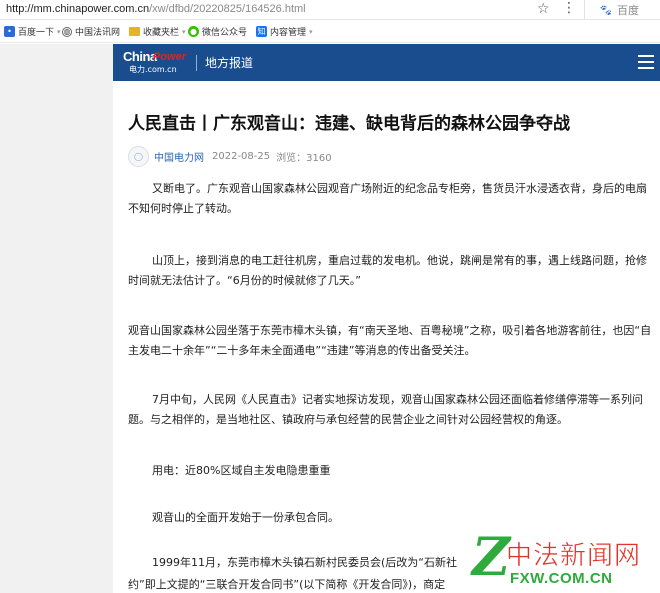 Image resolution: width=660 pixels, height=593 pixels. Describe the element at coordinates (241, 470) in the screenshot. I see `article-subheading: 用电：近80%区域自主发电隐患重重` at that location.